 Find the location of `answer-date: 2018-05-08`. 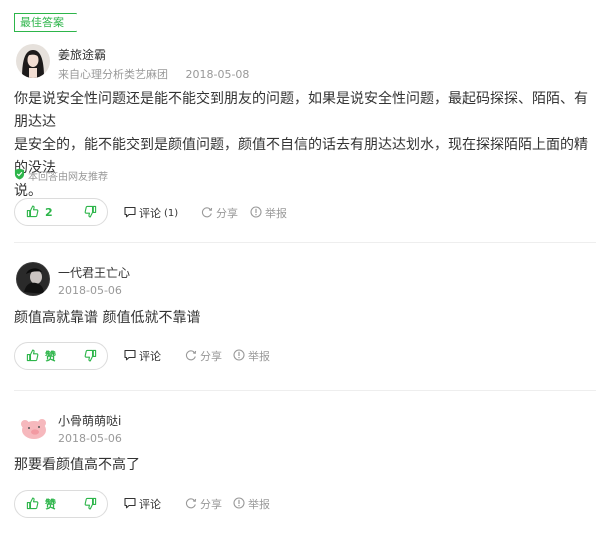

answer-date: 2018-05-08 is located at coordinates (217, 74).